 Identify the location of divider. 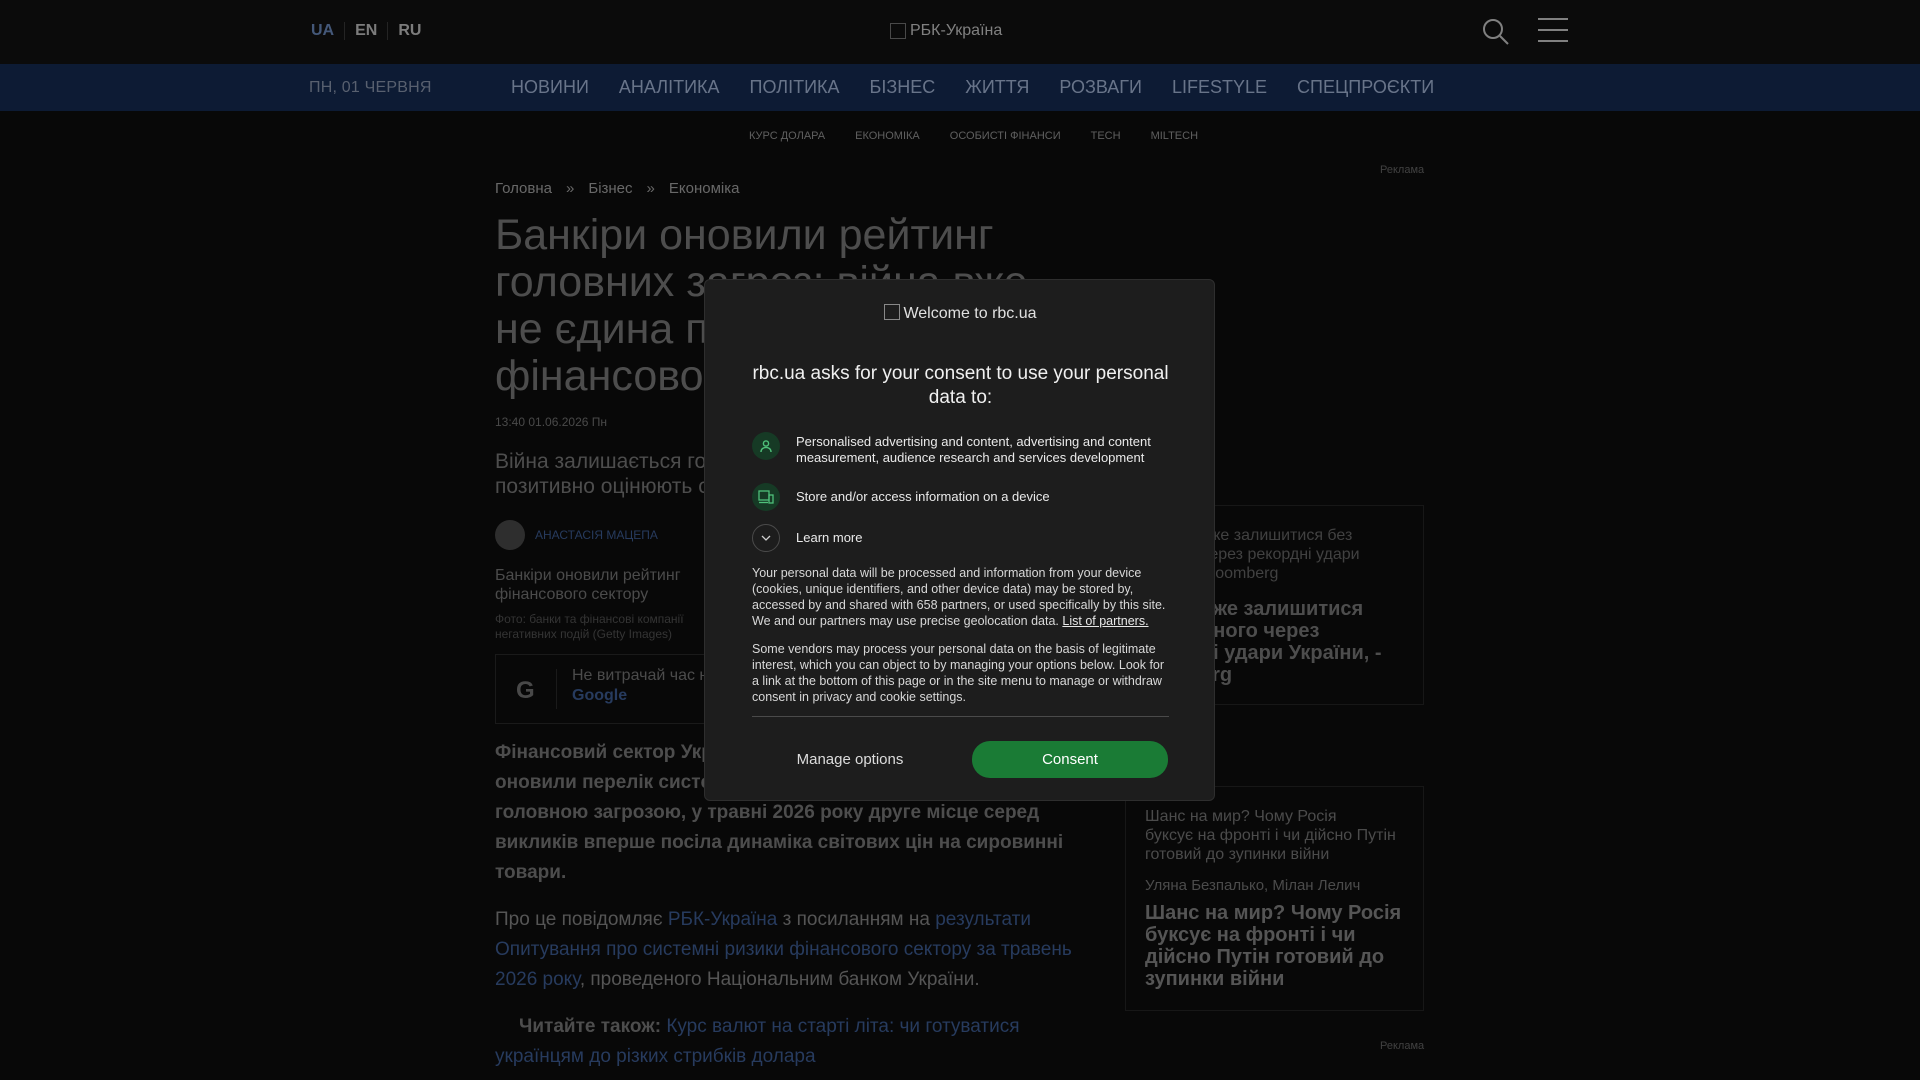
(960, 716).